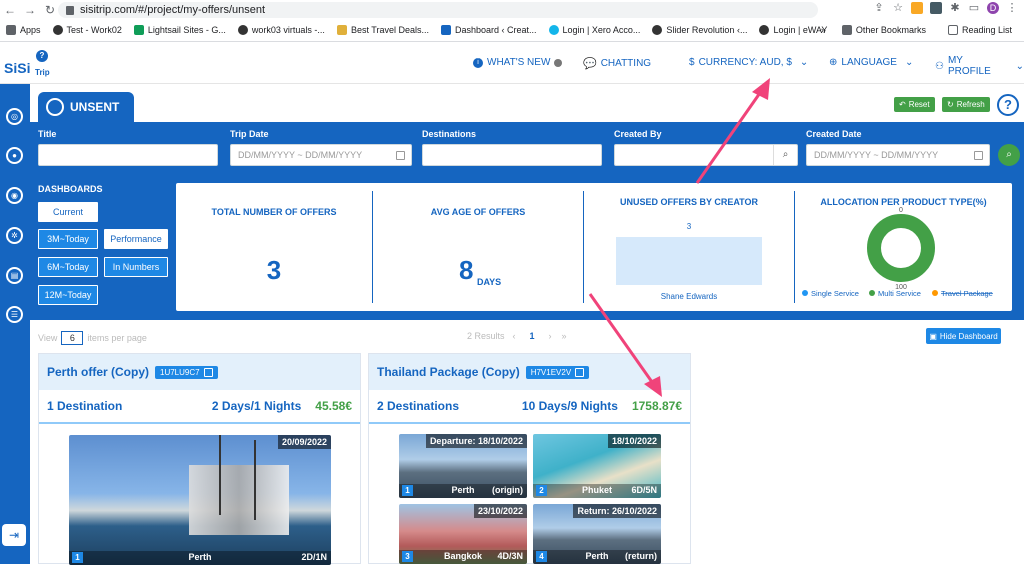 The image size is (1024, 565). I want to click on url-text: sisitrip.com/#/project/my-offers/unsent, so click(173, 10).